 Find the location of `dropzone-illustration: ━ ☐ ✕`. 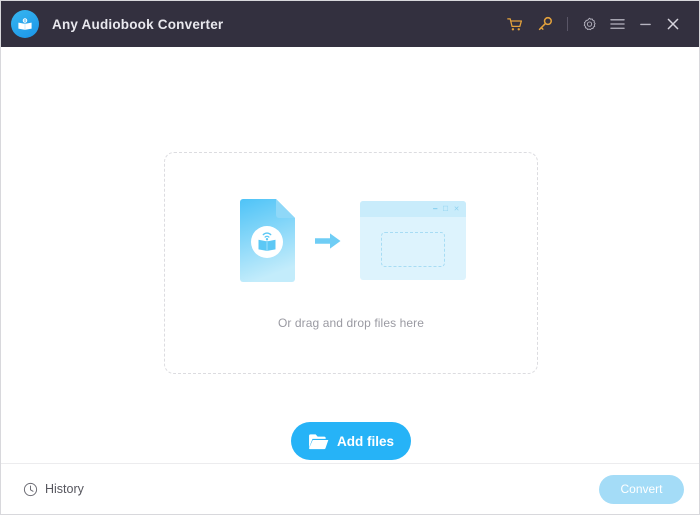

dropzone-illustration: ━ ☐ ✕ is located at coordinates (351, 240).